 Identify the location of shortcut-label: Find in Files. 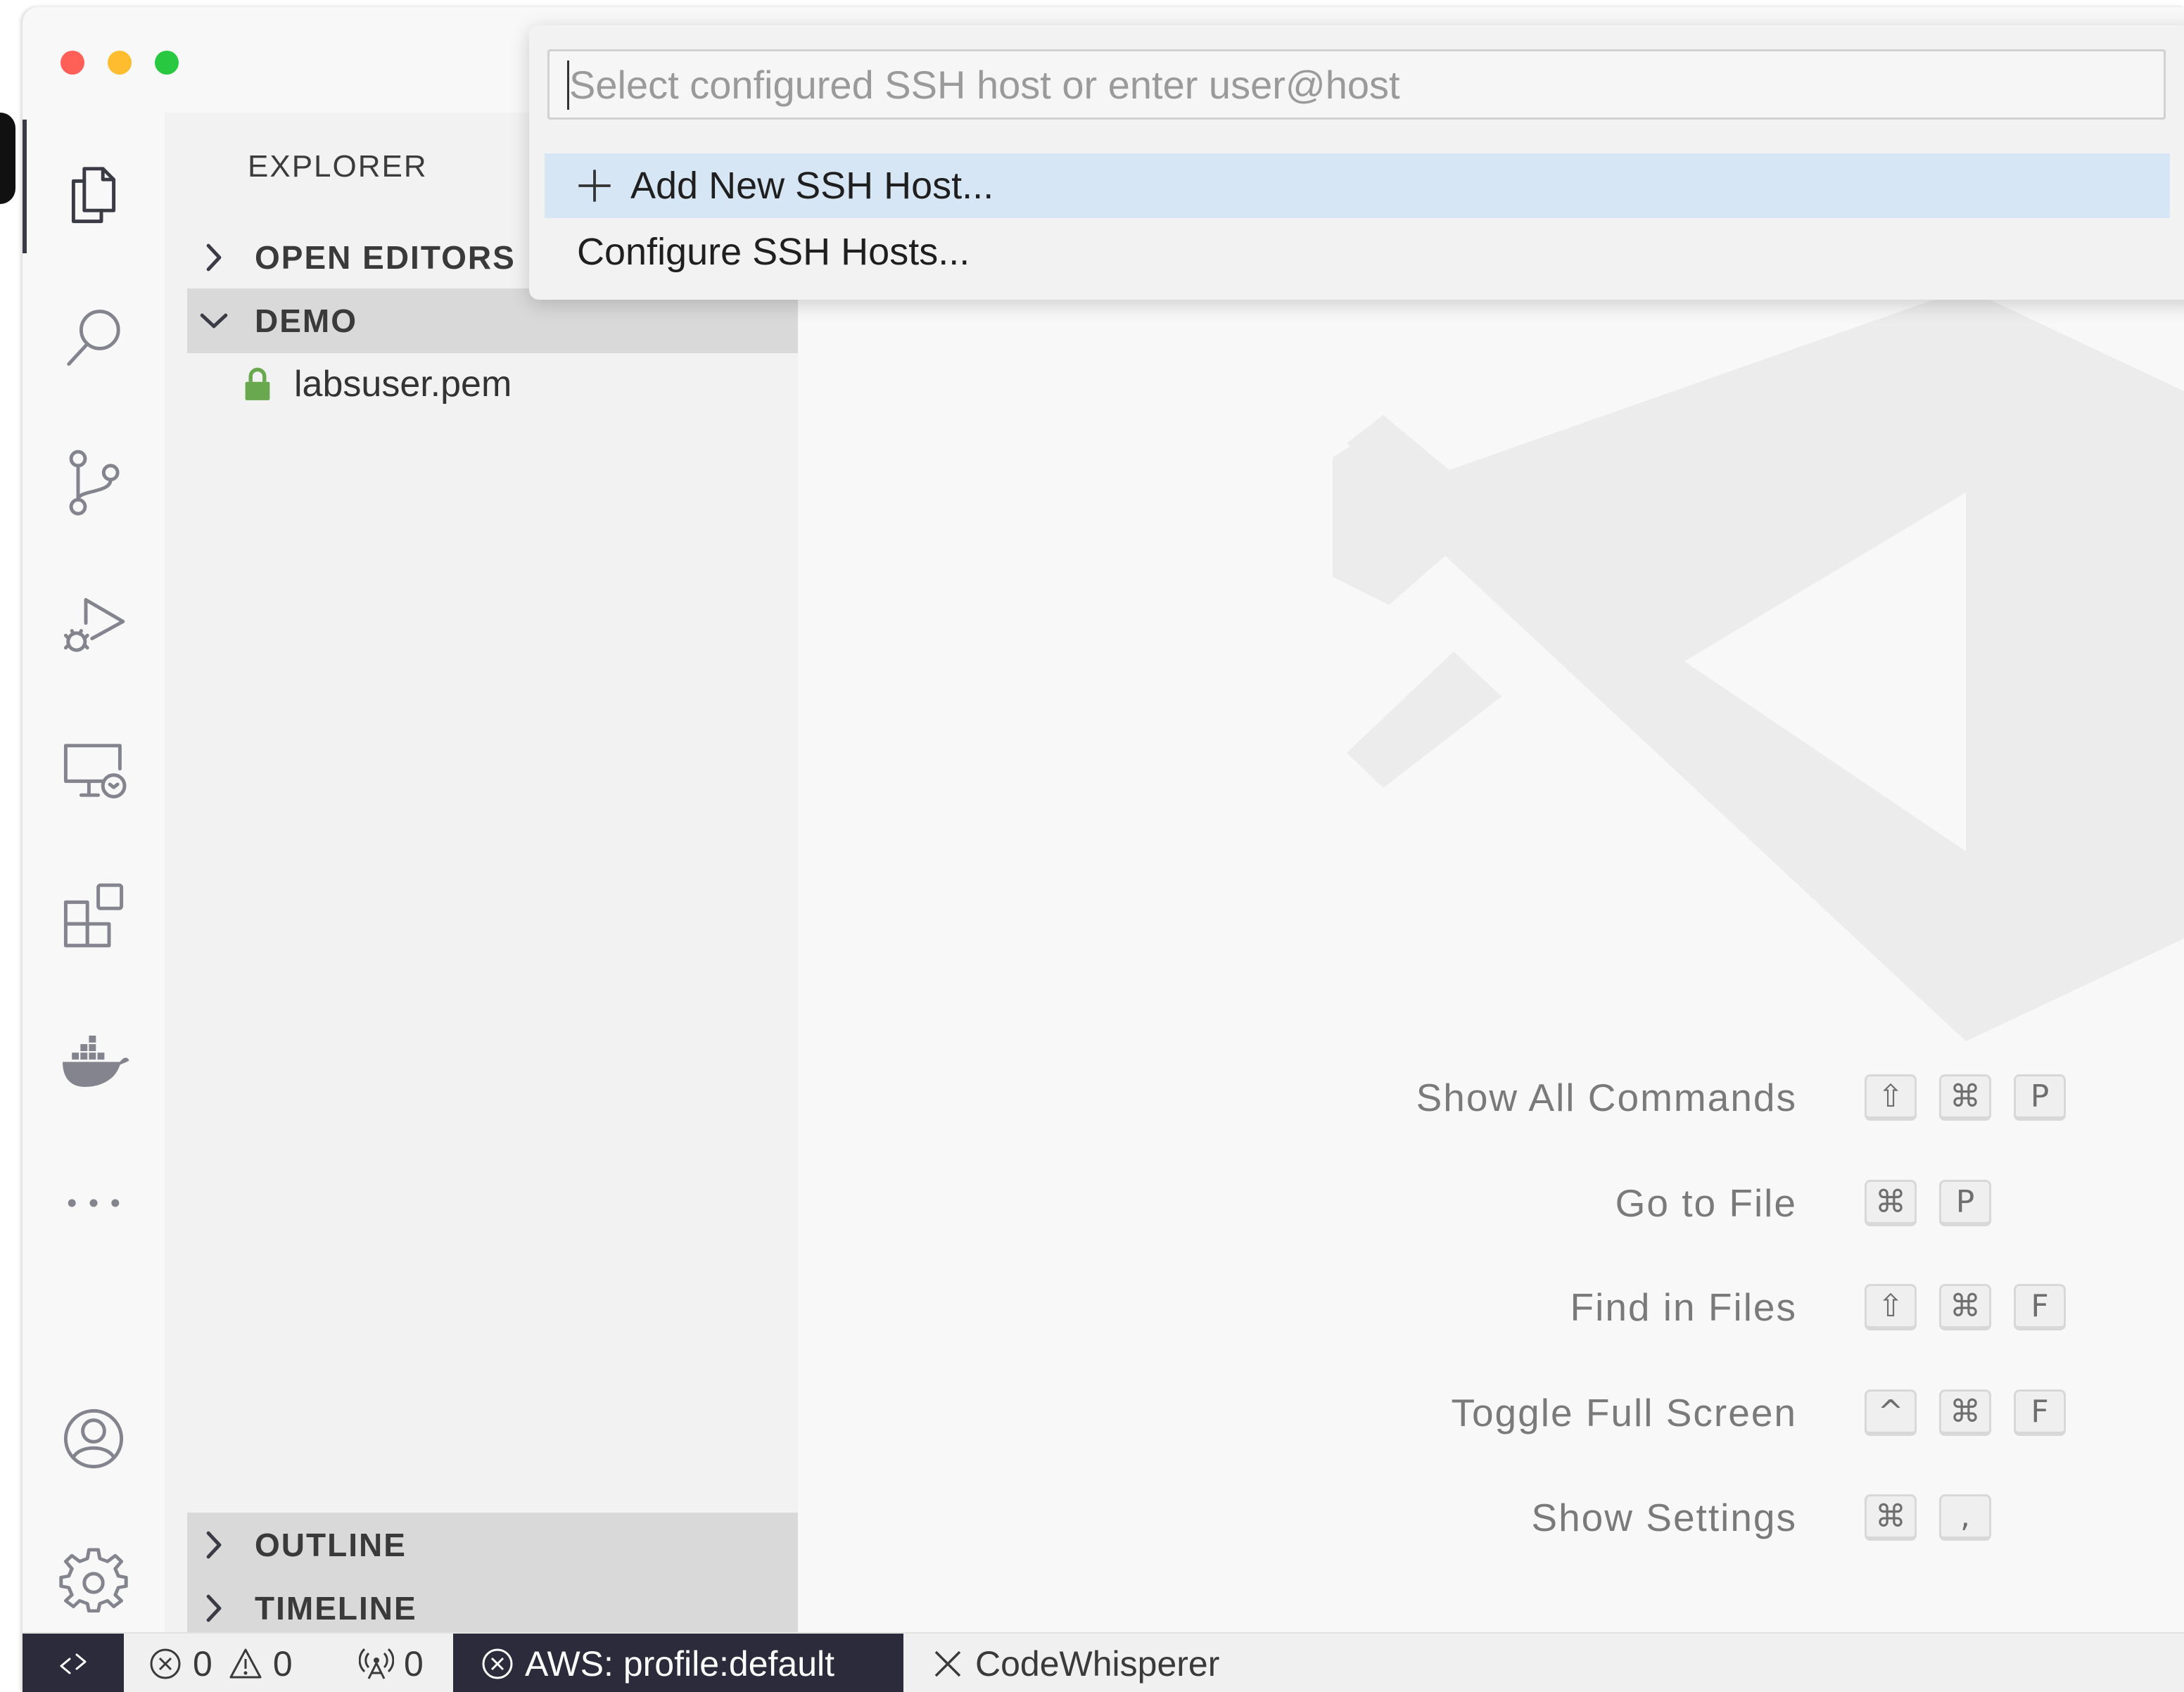
(1684, 1307).